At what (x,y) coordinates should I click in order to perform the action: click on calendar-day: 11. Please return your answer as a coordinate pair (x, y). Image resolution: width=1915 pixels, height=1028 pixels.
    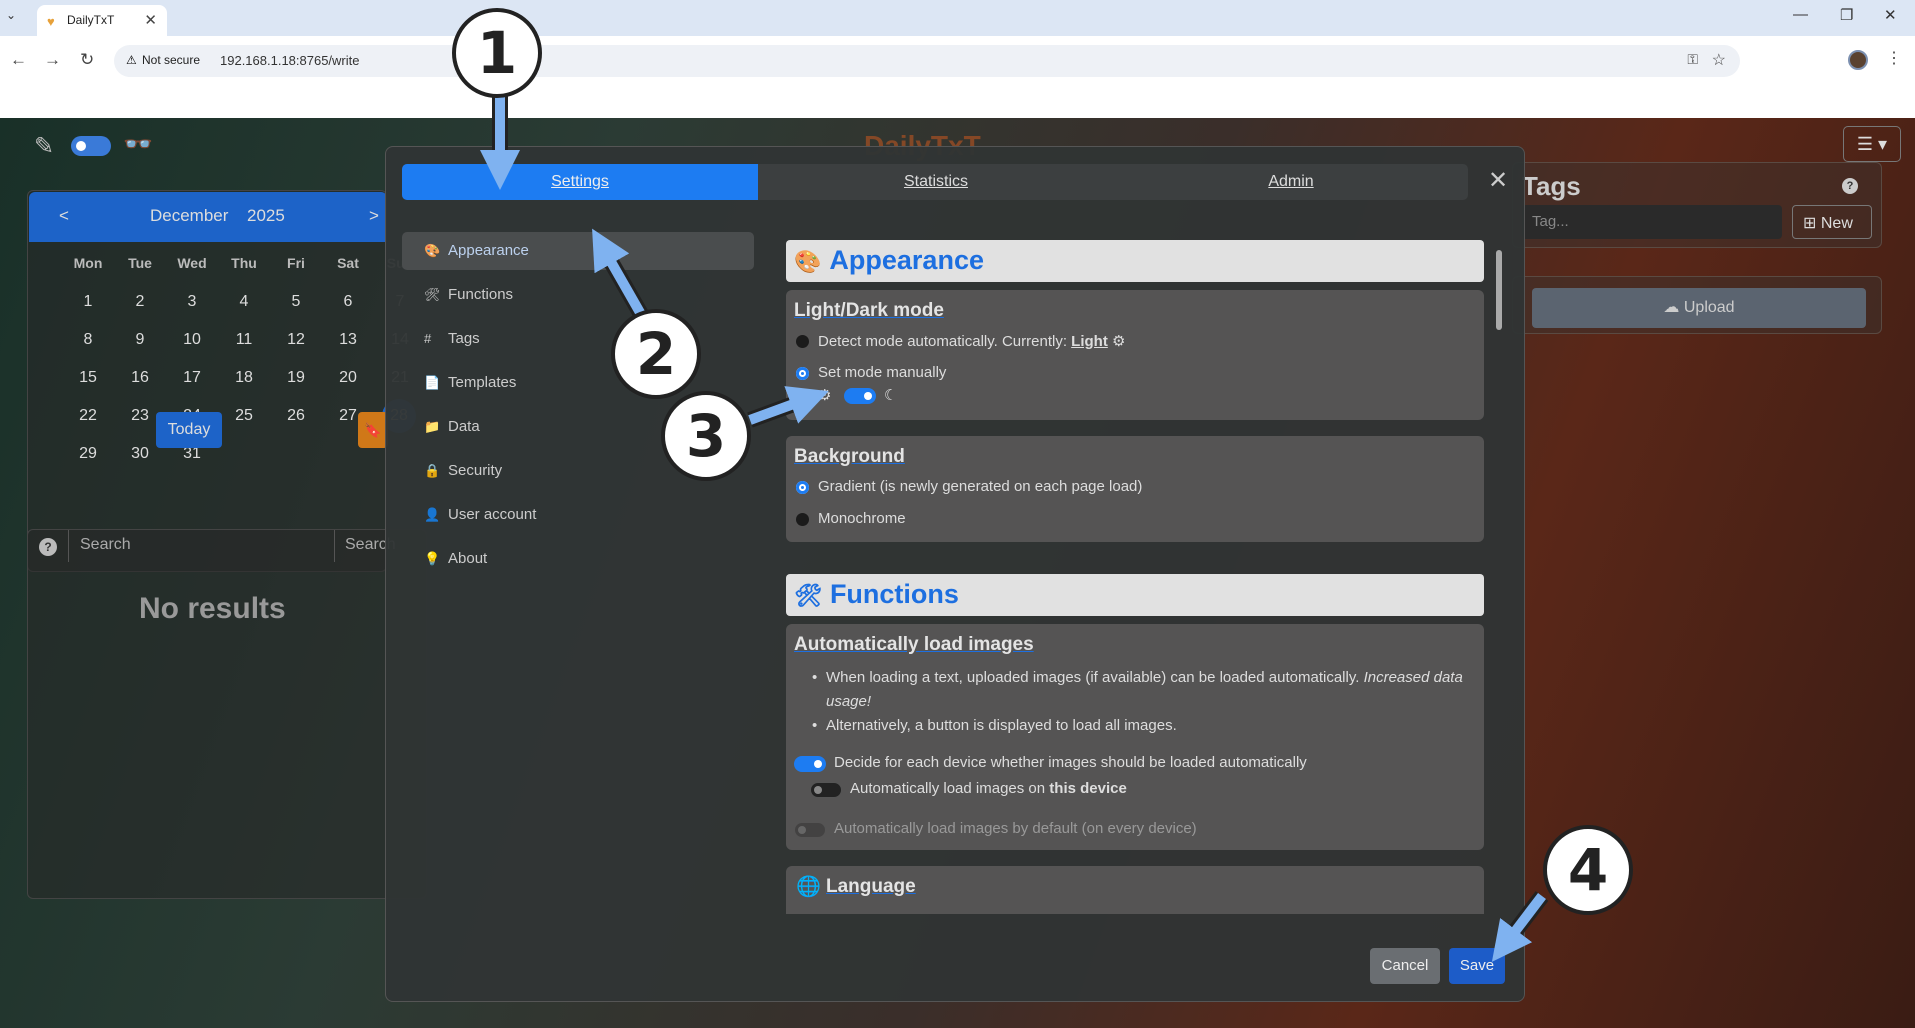
    Looking at the image, I should click on (244, 340).